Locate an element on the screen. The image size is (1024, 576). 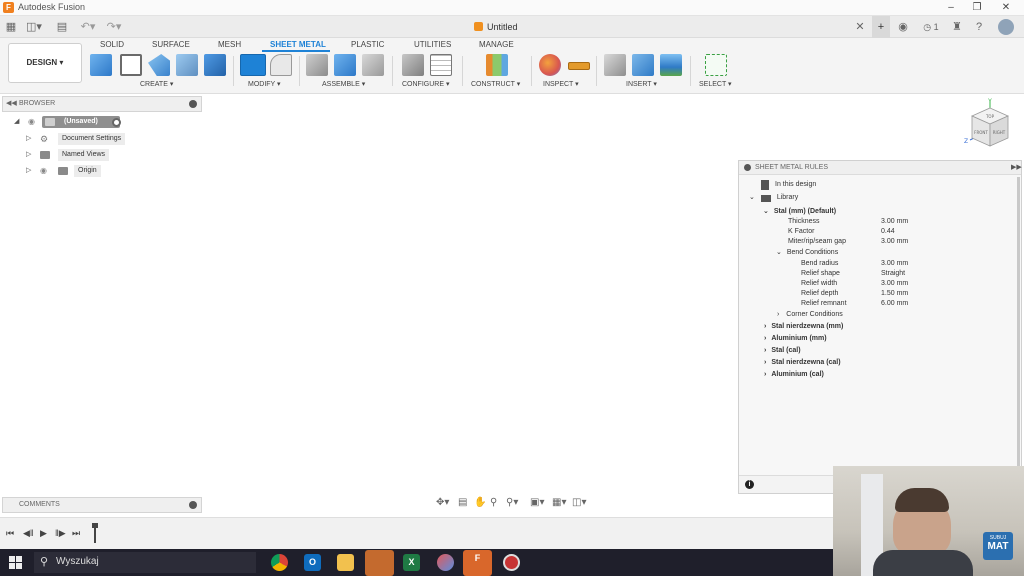
comments-panel-header: COMMENTS is located at coordinates (102, 505).